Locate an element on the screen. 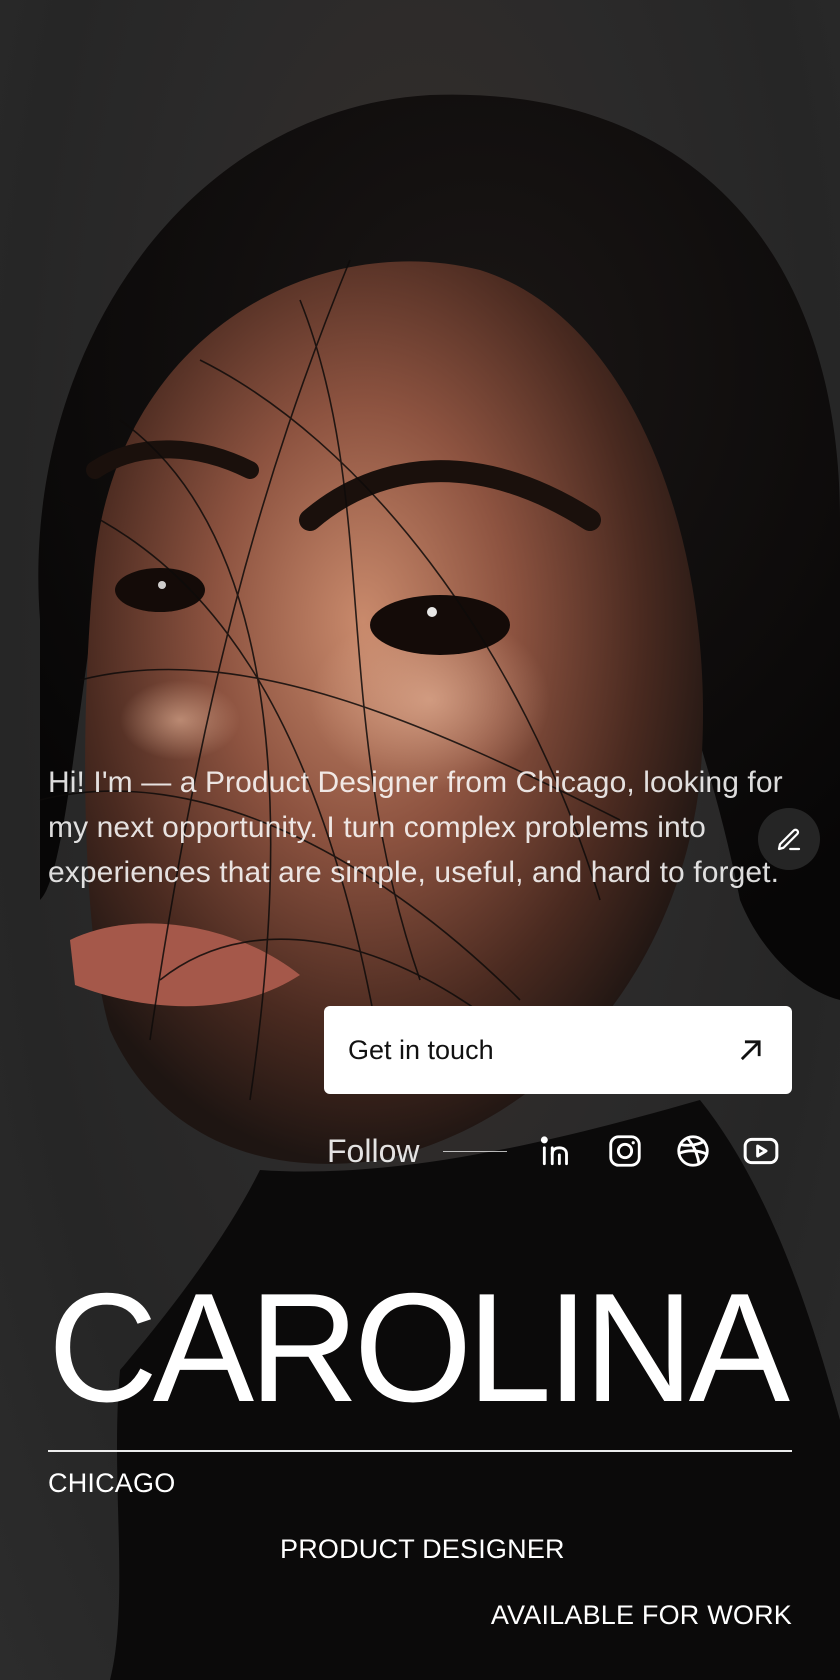  get-in-touch-label: Get in touch is located at coordinates (421, 1049).